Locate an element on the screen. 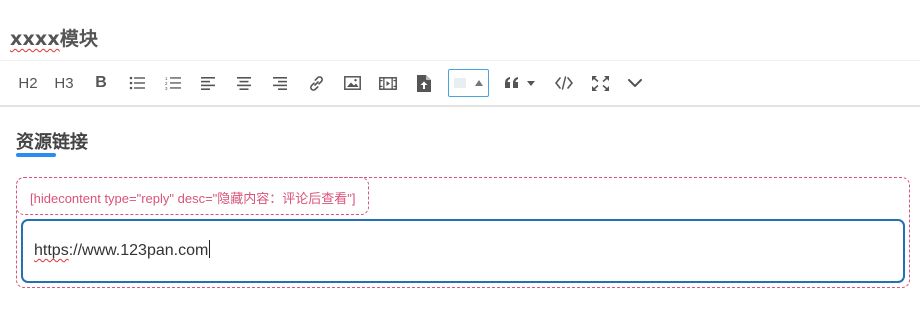 This screenshot has height=323, width=924. numbered-list-icon: 1 2 3 is located at coordinates (173, 83).